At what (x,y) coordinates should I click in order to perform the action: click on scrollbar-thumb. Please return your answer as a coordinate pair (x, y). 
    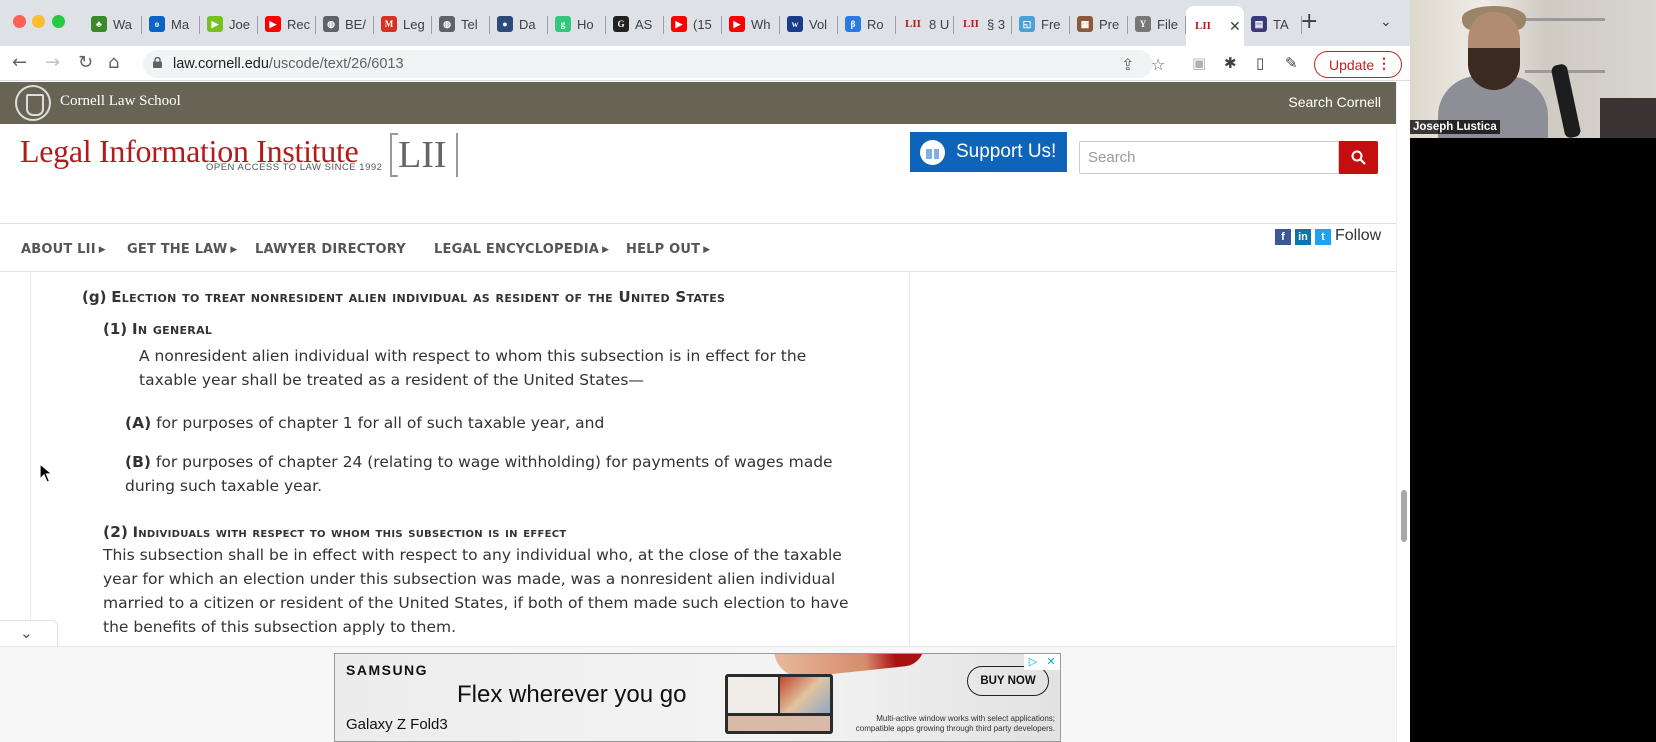
    Looking at the image, I should click on (1404, 516).